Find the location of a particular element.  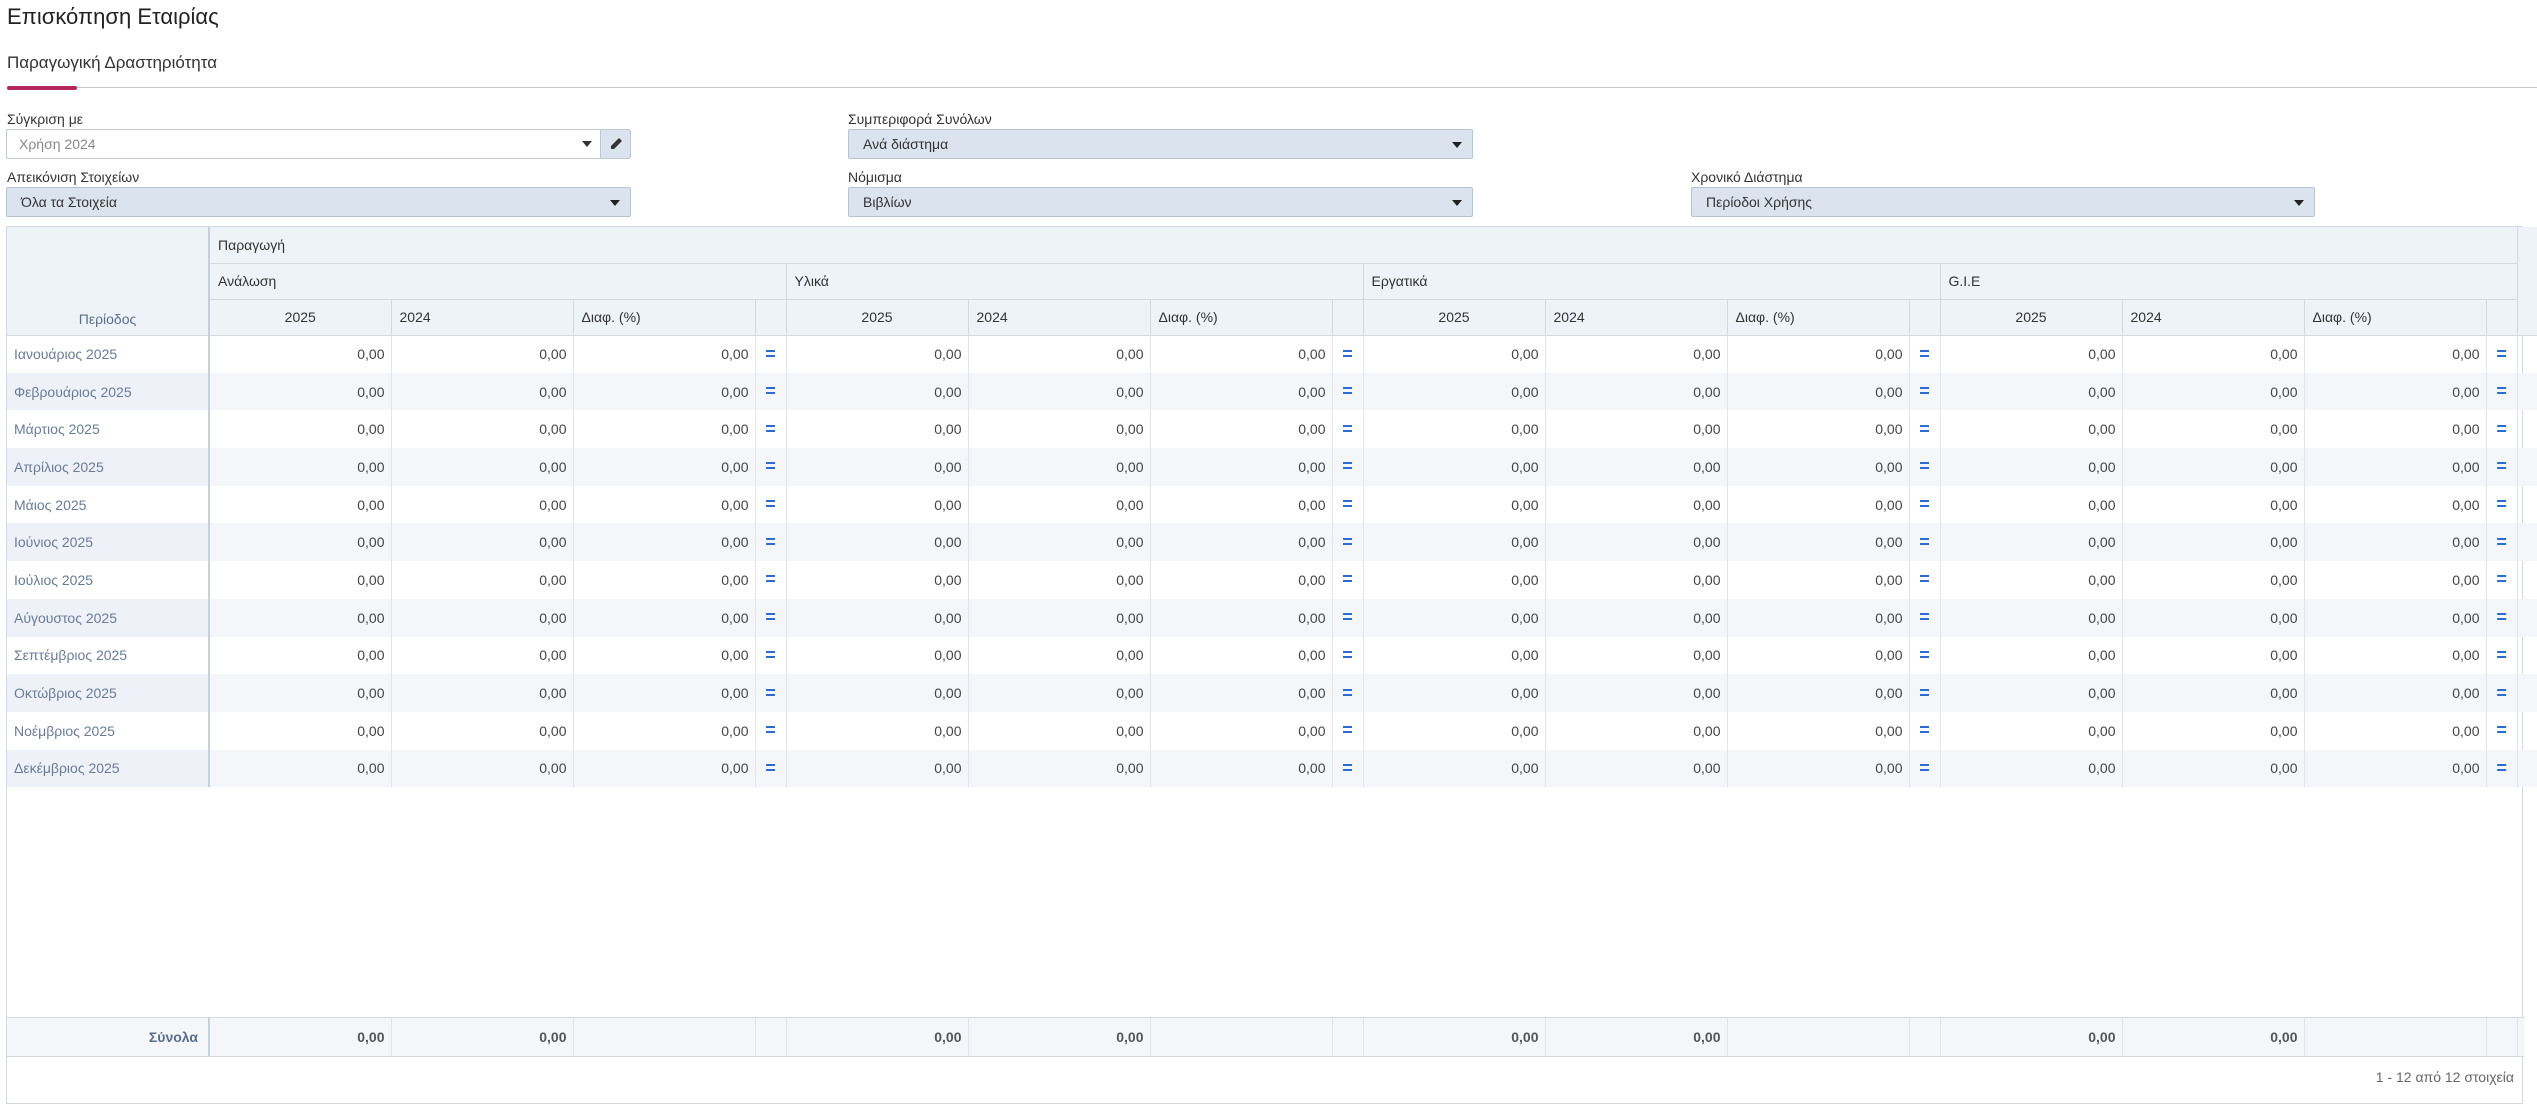

compare-combo: Χρήση 2024 is located at coordinates (318, 144).